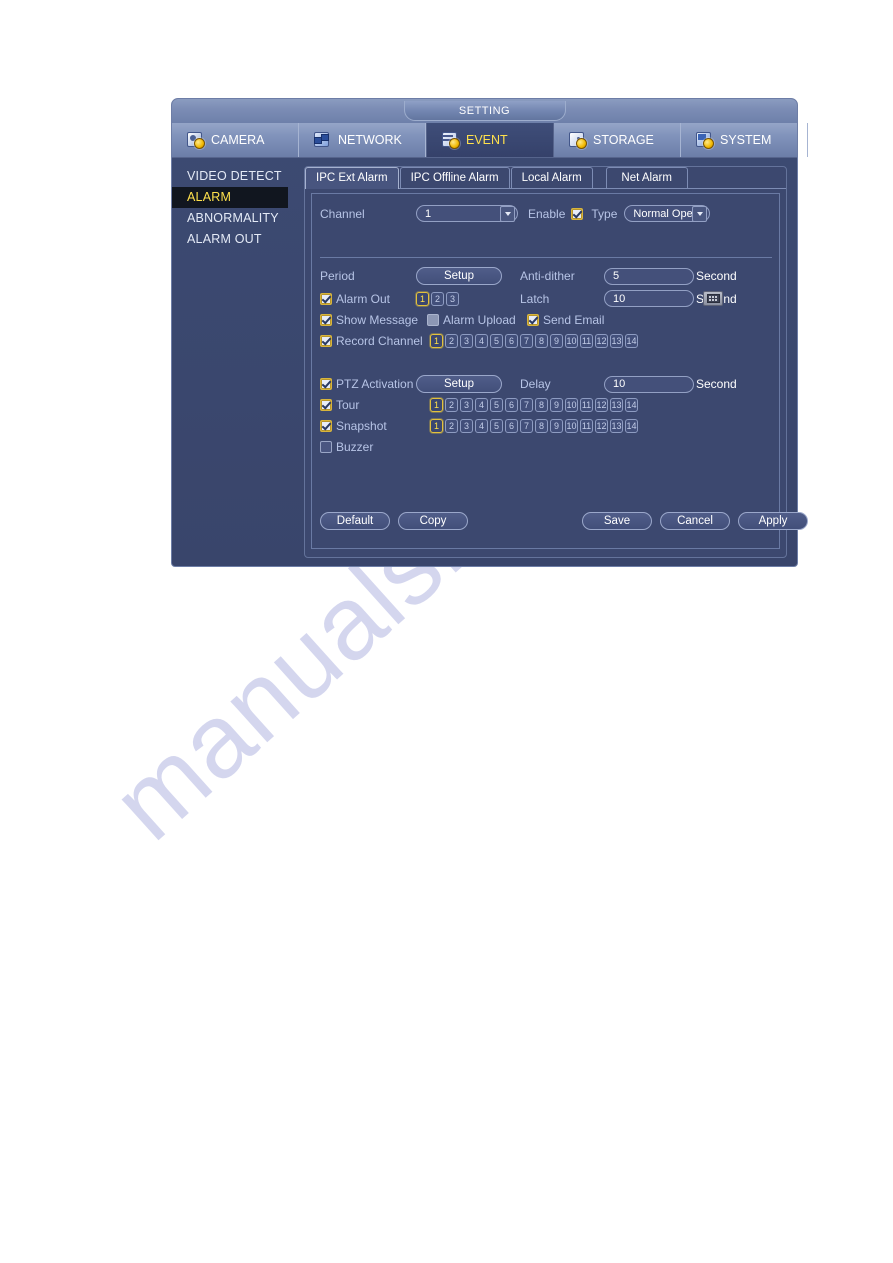 This screenshot has height=1263, width=893. What do you see at coordinates (459, 276) in the screenshot?
I see `period-setup-button: Setup` at bounding box center [459, 276].